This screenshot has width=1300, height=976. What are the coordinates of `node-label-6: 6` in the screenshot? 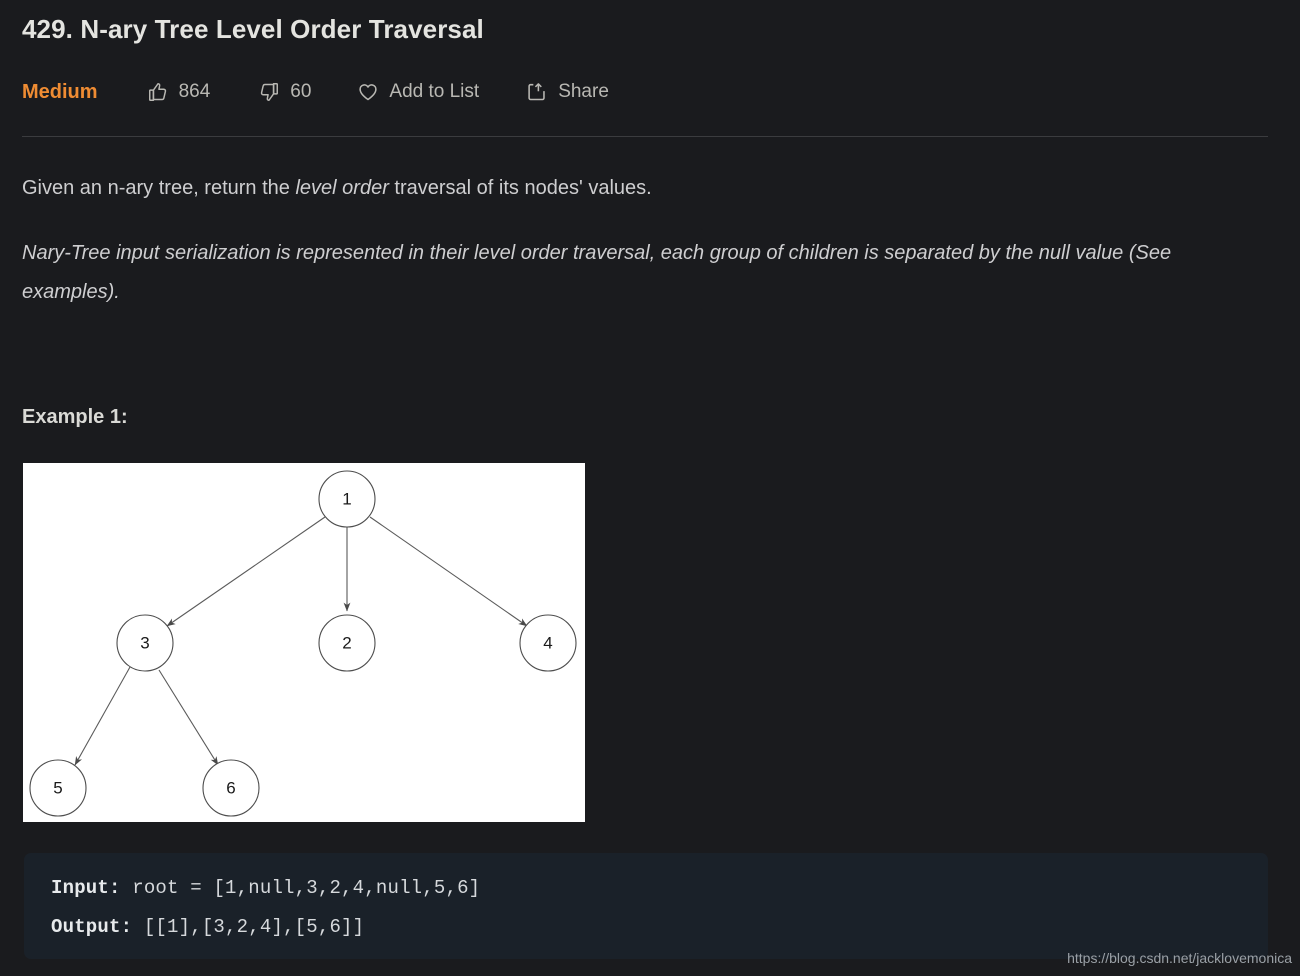 It's located at (230, 788).